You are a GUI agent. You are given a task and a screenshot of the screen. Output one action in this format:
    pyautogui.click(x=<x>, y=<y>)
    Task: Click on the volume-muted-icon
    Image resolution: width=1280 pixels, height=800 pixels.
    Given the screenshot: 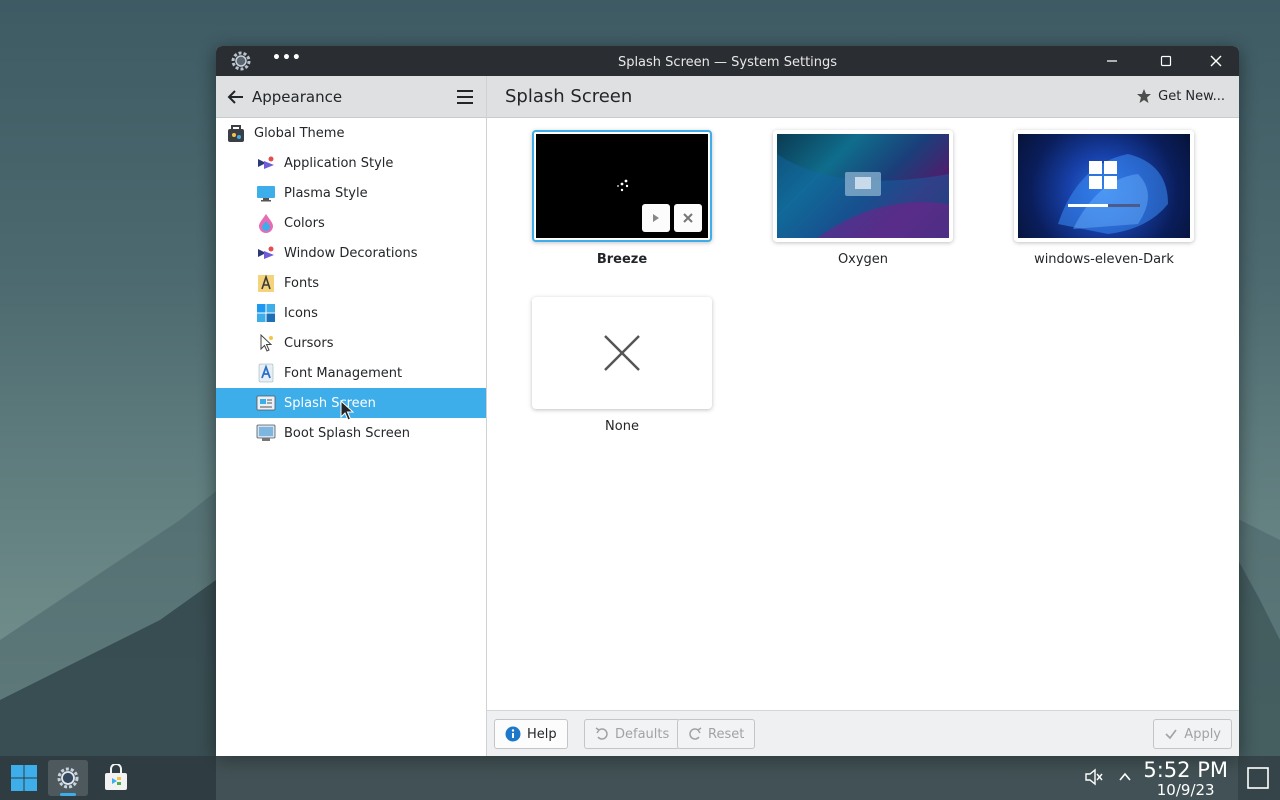 What is the action you would take?
    pyautogui.click(x=1094, y=779)
    